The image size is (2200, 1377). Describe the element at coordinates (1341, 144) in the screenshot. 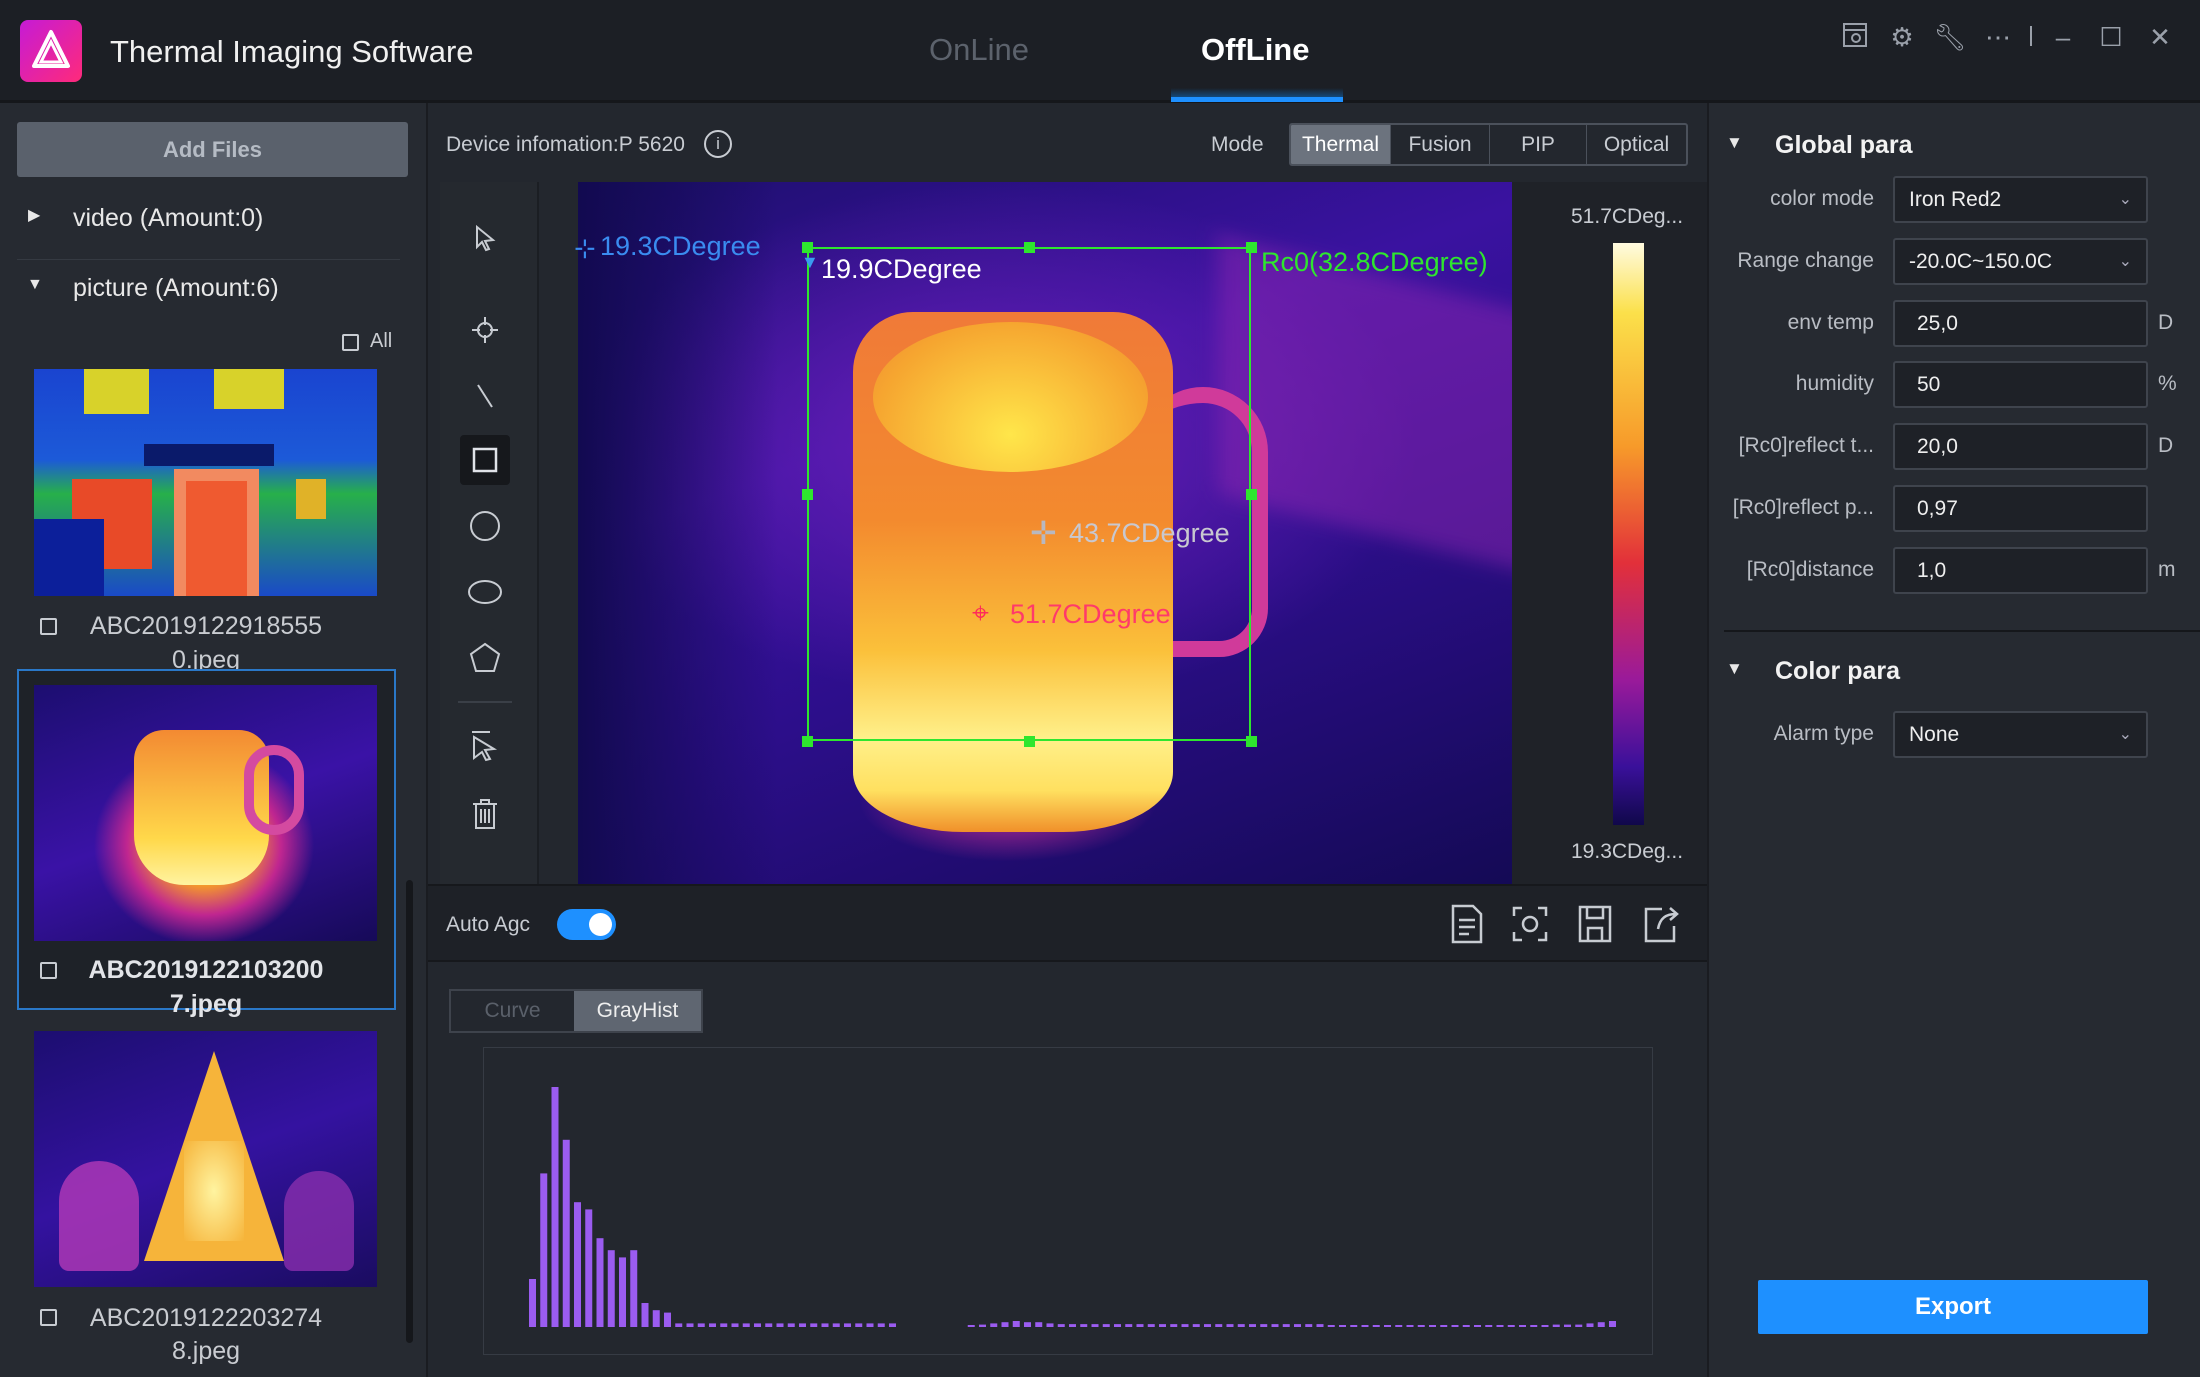

I see `mode-thermal: Thermal` at that location.